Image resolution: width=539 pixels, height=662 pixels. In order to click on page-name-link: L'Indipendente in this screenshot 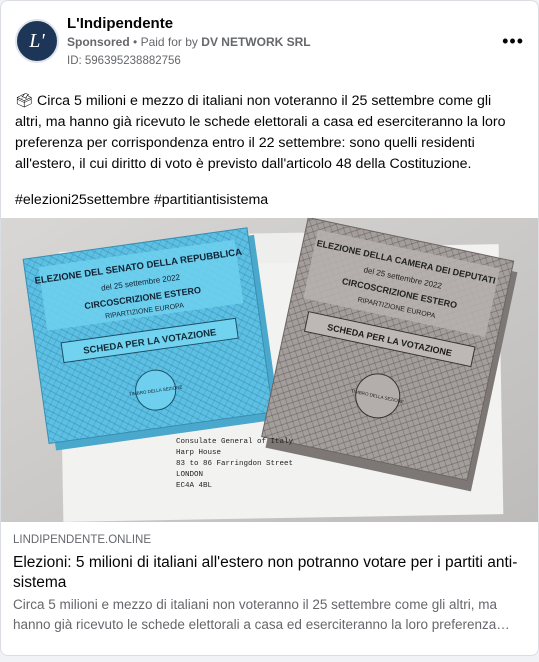, I will do `click(120, 23)`.